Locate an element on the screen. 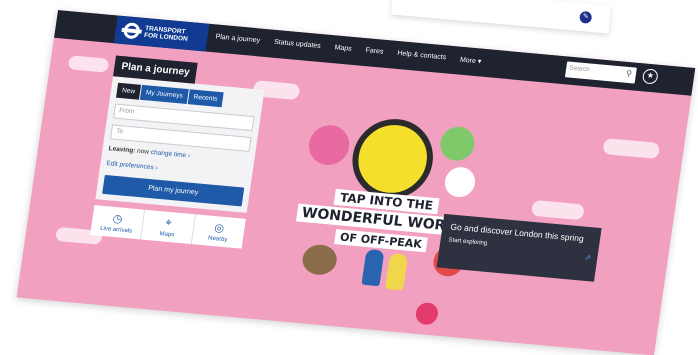  tab-new: New is located at coordinates (129, 91).